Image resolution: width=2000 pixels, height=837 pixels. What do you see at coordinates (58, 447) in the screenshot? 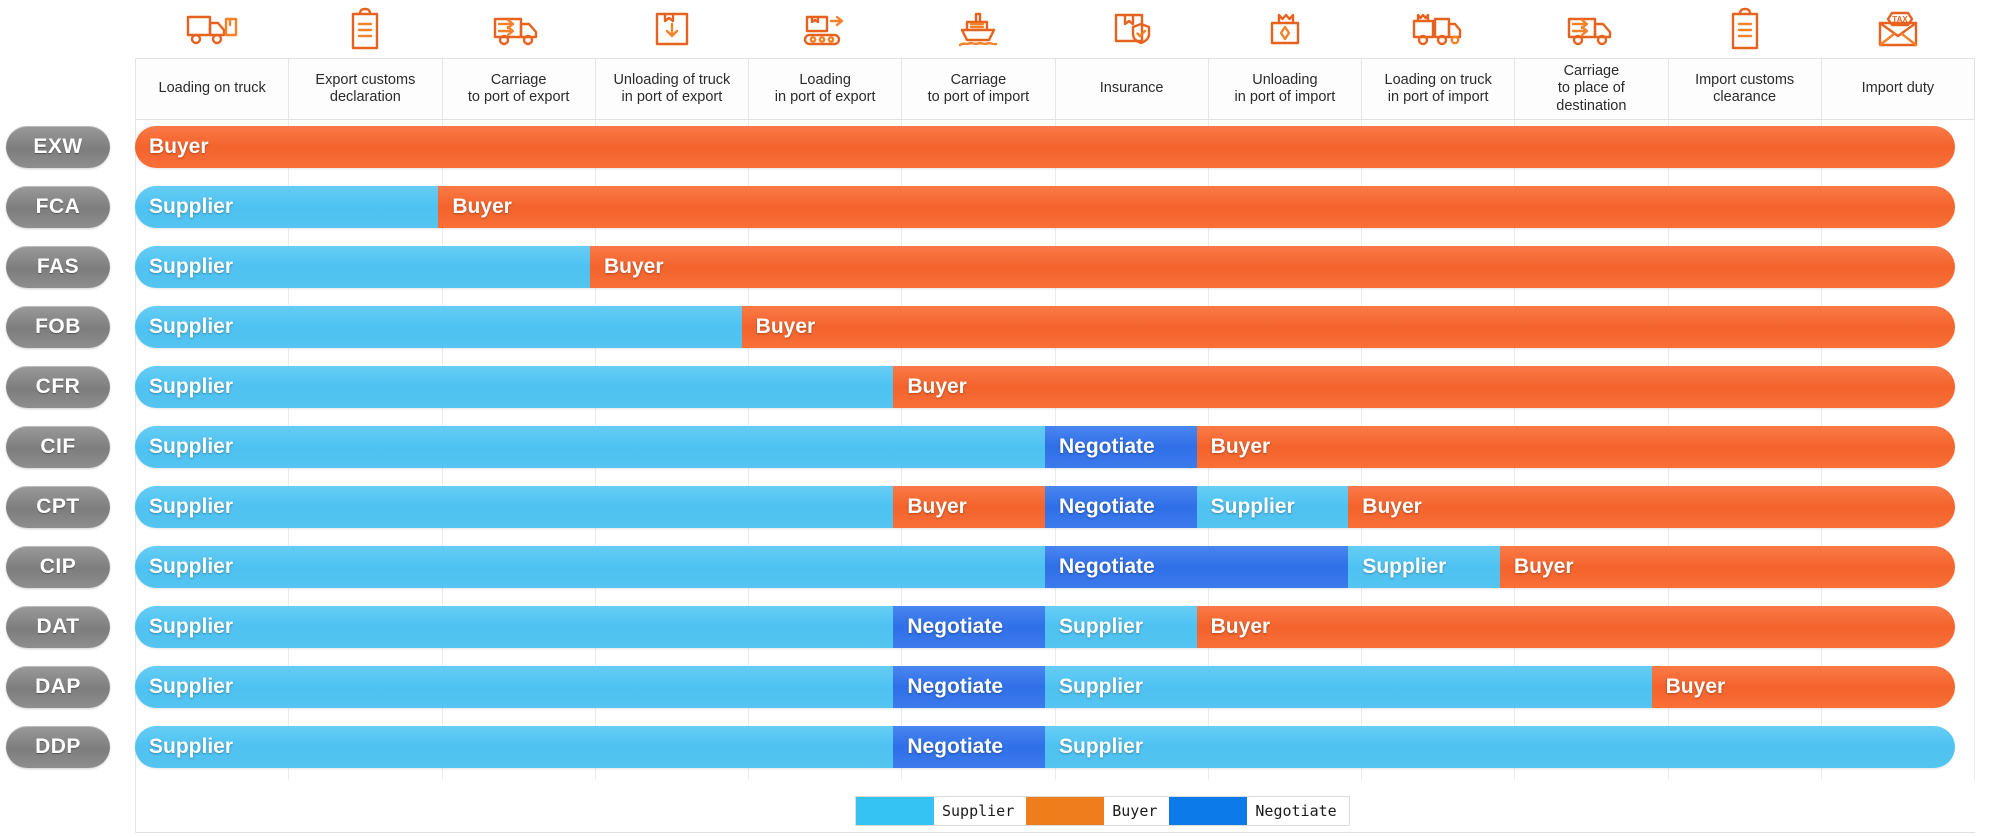
I see `incoterm-badge-cif: CIF` at bounding box center [58, 447].